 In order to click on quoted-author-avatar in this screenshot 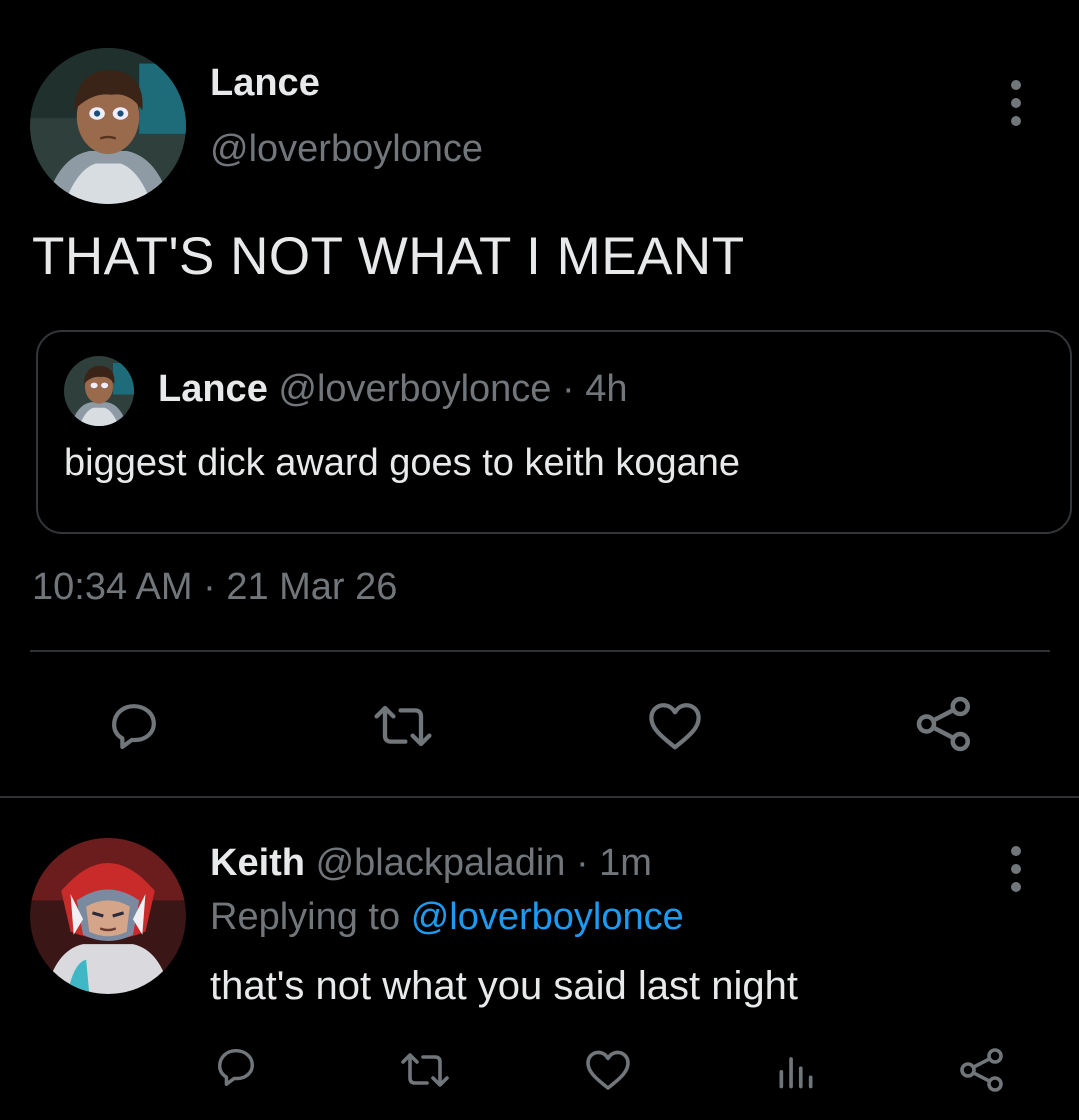, I will do `click(99, 391)`.